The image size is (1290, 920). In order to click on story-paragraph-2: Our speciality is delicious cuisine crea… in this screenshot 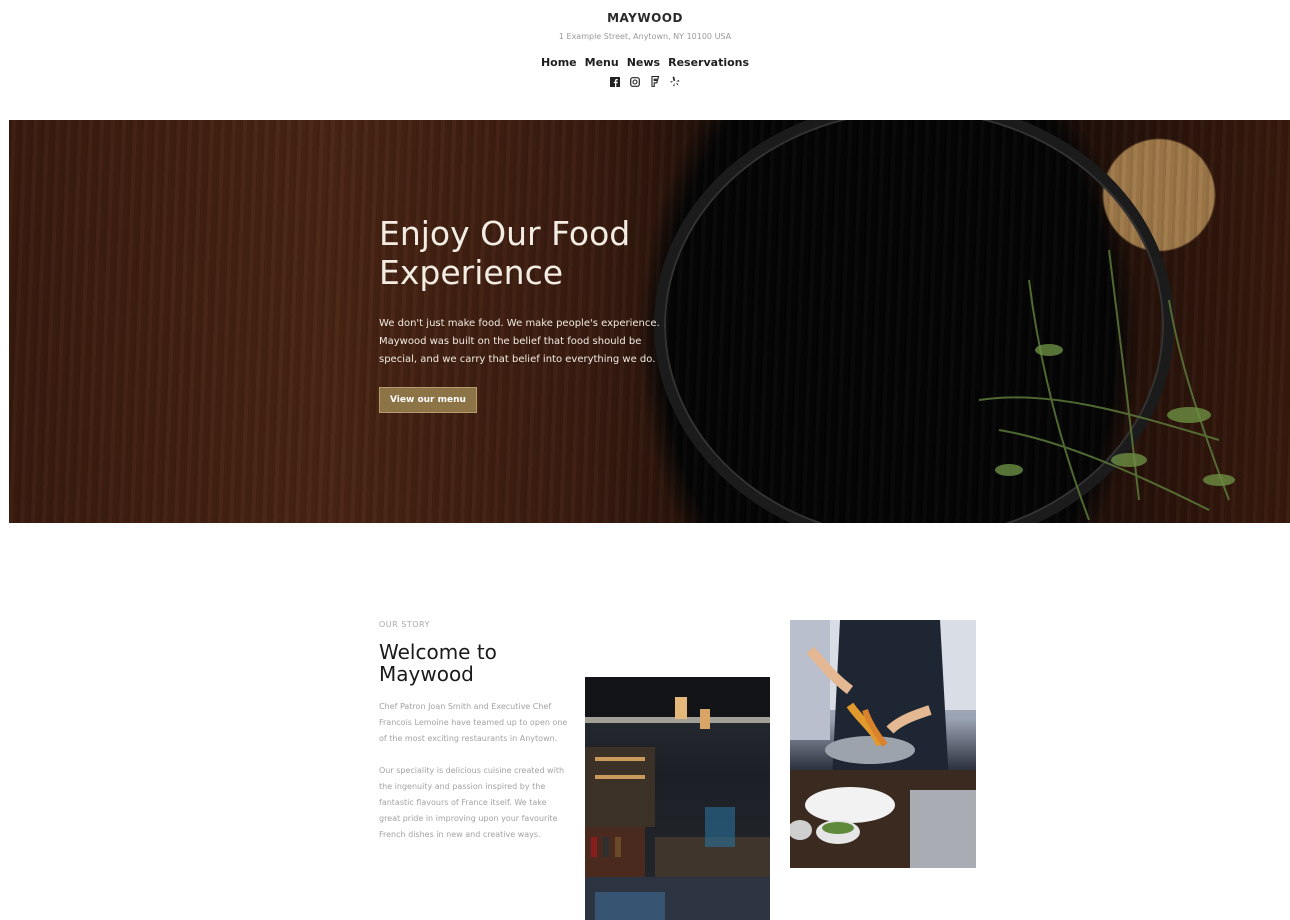, I will do `click(472, 802)`.